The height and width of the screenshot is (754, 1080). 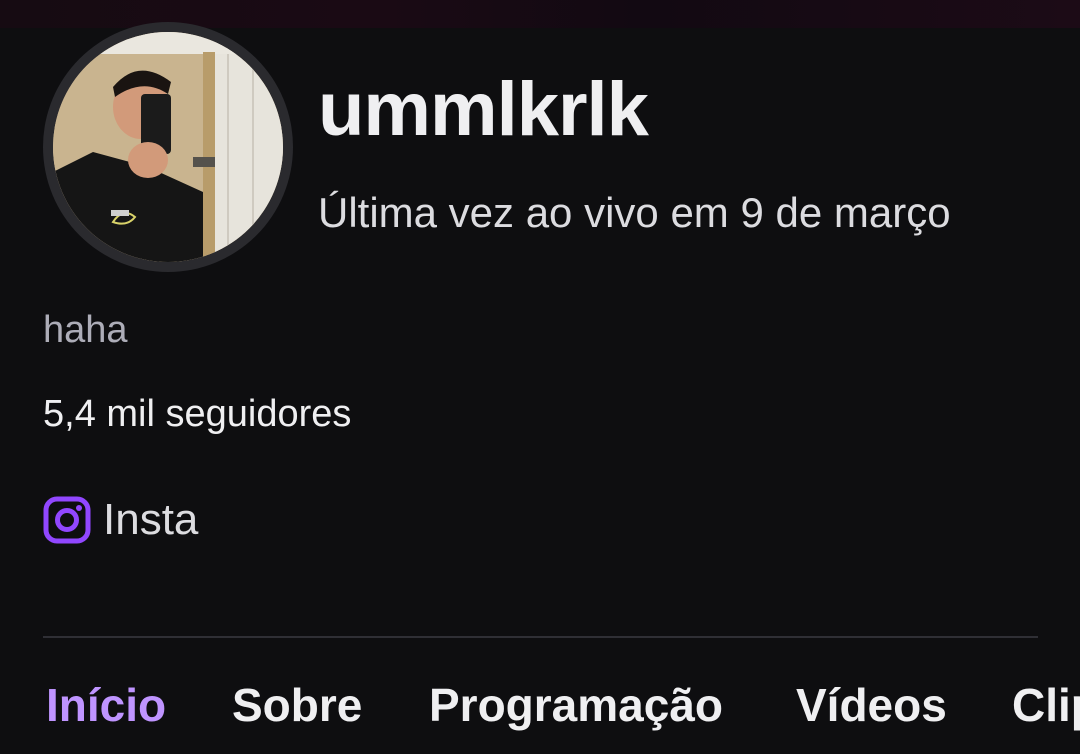 What do you see at coordinates (871, 705) in the screenshot?
I see `tab-videos: Vídeos` at bounding box center [871, 705].